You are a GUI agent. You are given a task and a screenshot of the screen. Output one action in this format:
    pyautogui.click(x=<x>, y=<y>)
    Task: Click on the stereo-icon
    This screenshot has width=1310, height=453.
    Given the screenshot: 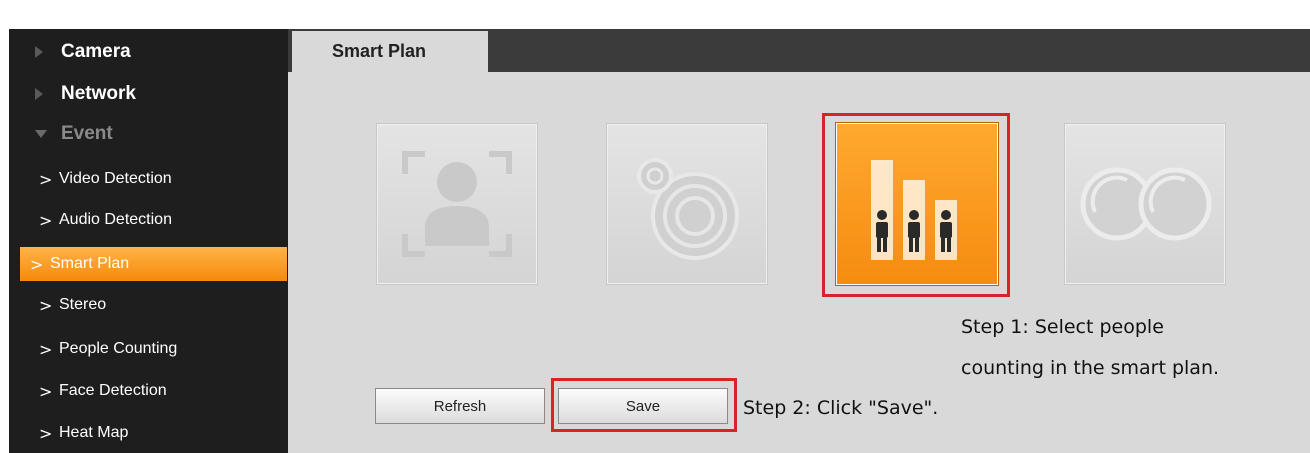 What is the action you would take?
    pyautogui.click(x=1146, y=204)
    